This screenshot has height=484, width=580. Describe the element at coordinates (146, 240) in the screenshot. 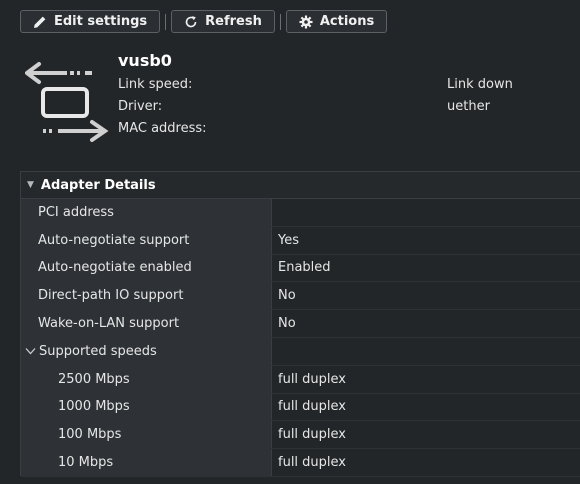

I see `row-label: Auto-negotiate support` at that location.